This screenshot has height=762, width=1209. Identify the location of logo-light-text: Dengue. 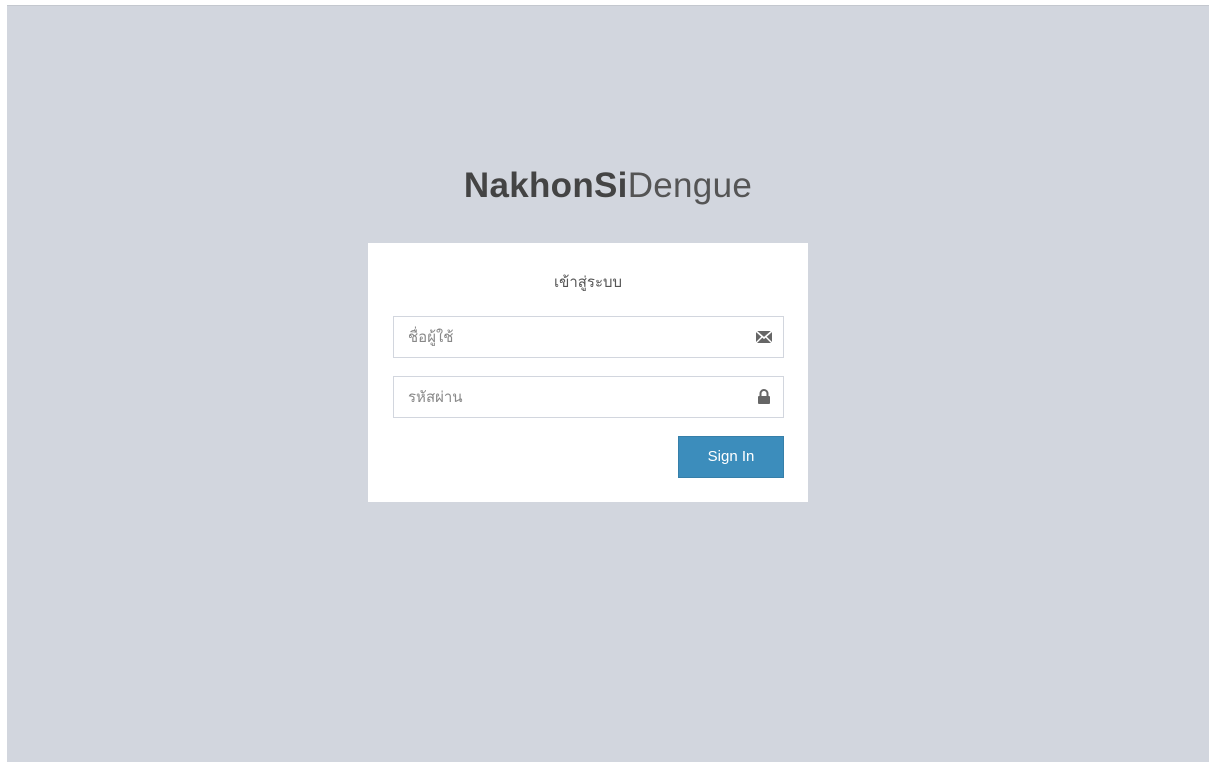
(690, 185).